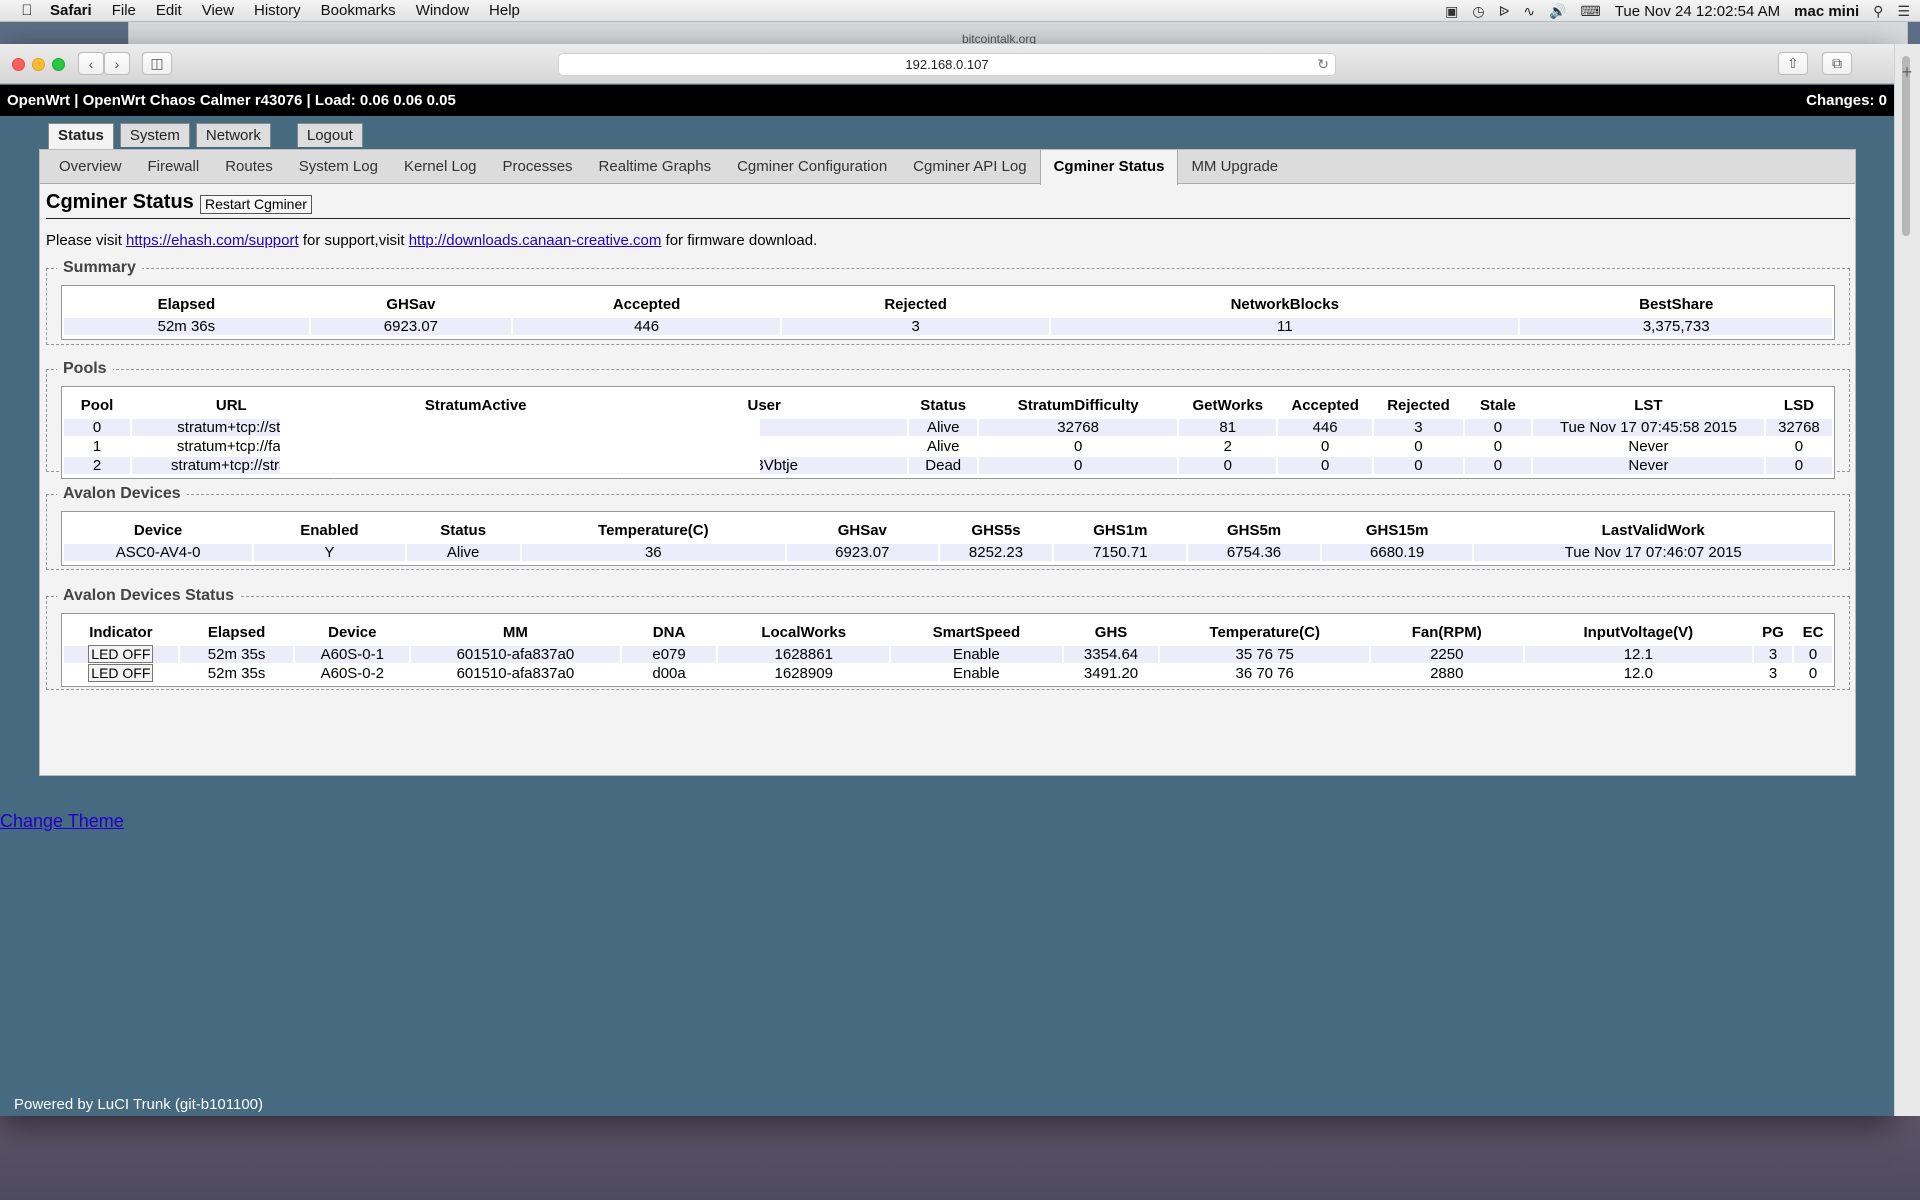 This screenshot has height=1200, width=1920. What do you see at coordinates (655, 167) in the screenshot?
I see `subtab-realtime-graphs: Realtime Graphs` at bounding box center [655, 167].